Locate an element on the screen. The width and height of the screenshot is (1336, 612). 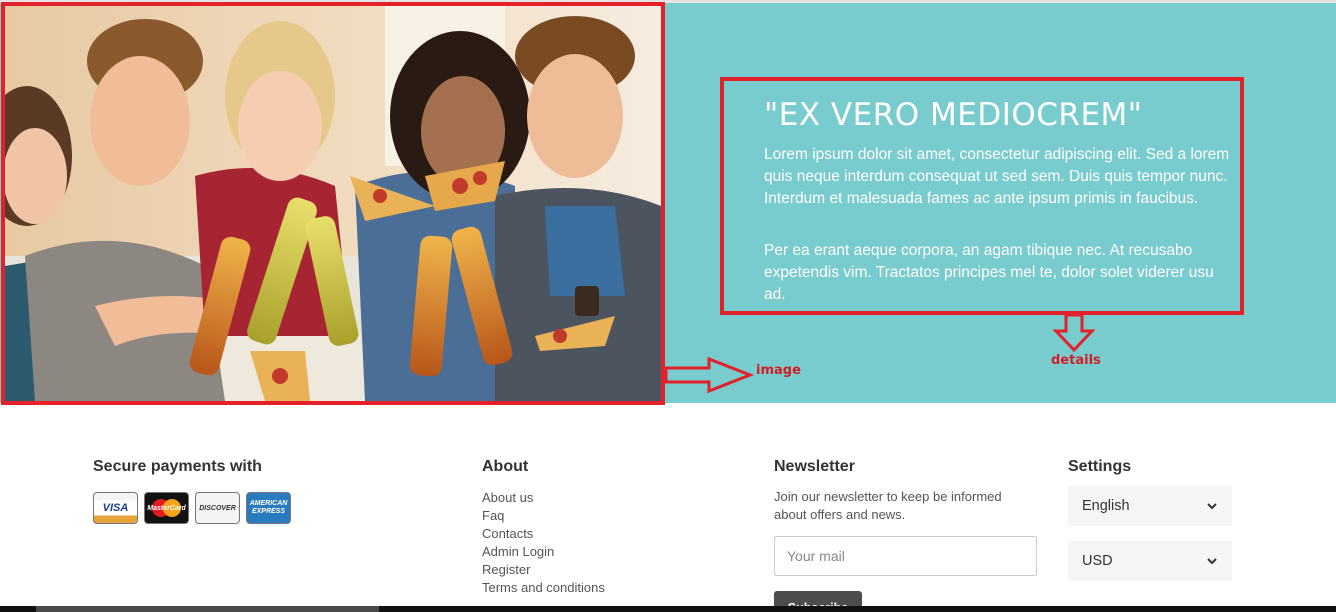
person-2-face is located at coordinates (140, 121).